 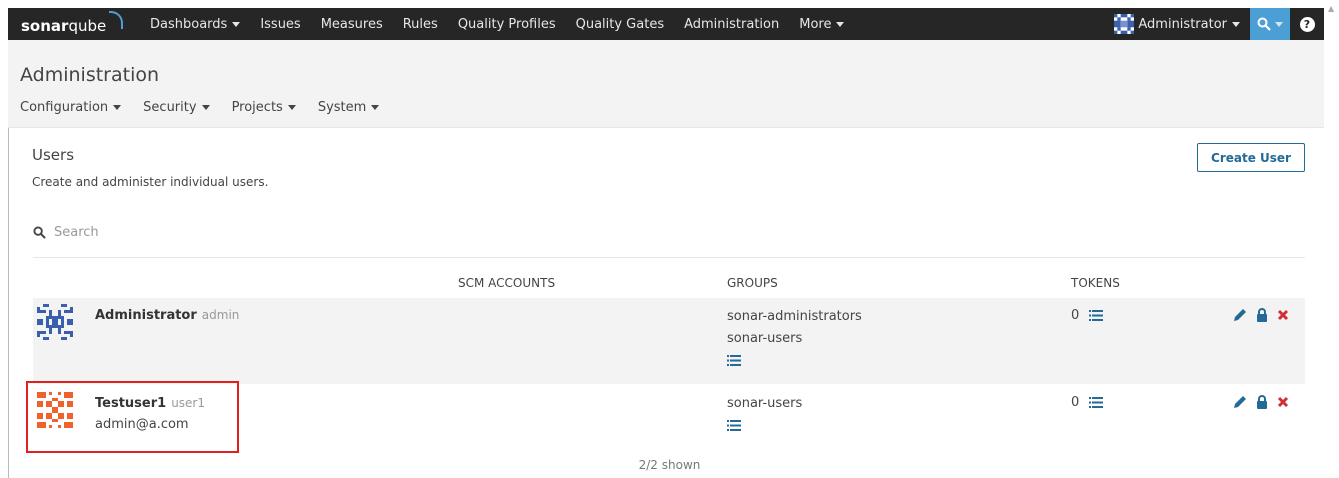 I want to click on avatar, so click(x=55, y=322).